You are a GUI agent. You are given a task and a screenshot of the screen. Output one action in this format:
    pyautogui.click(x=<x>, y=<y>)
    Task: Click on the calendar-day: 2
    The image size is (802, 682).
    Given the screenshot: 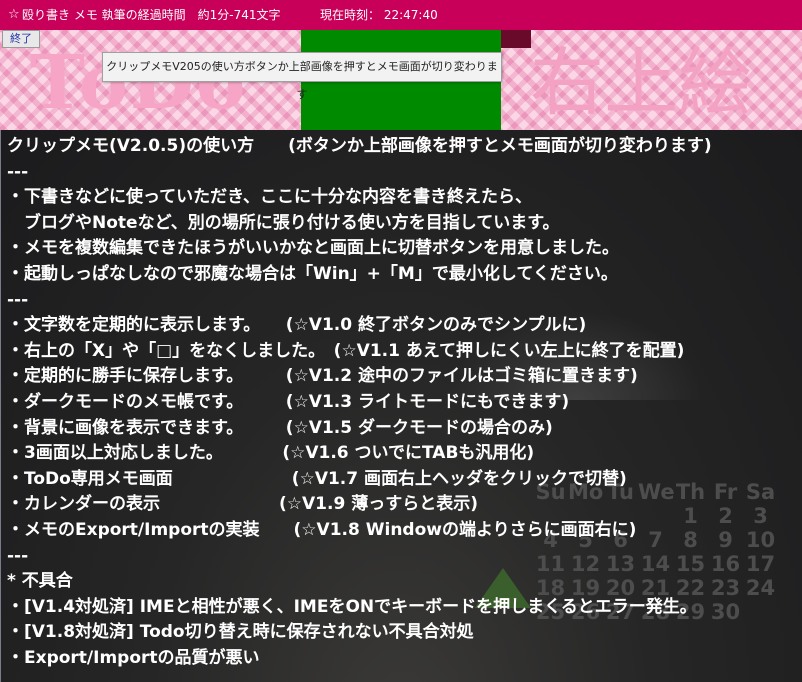 What is the action you would take?
    pyautogui.click(x=725, y=516)
    